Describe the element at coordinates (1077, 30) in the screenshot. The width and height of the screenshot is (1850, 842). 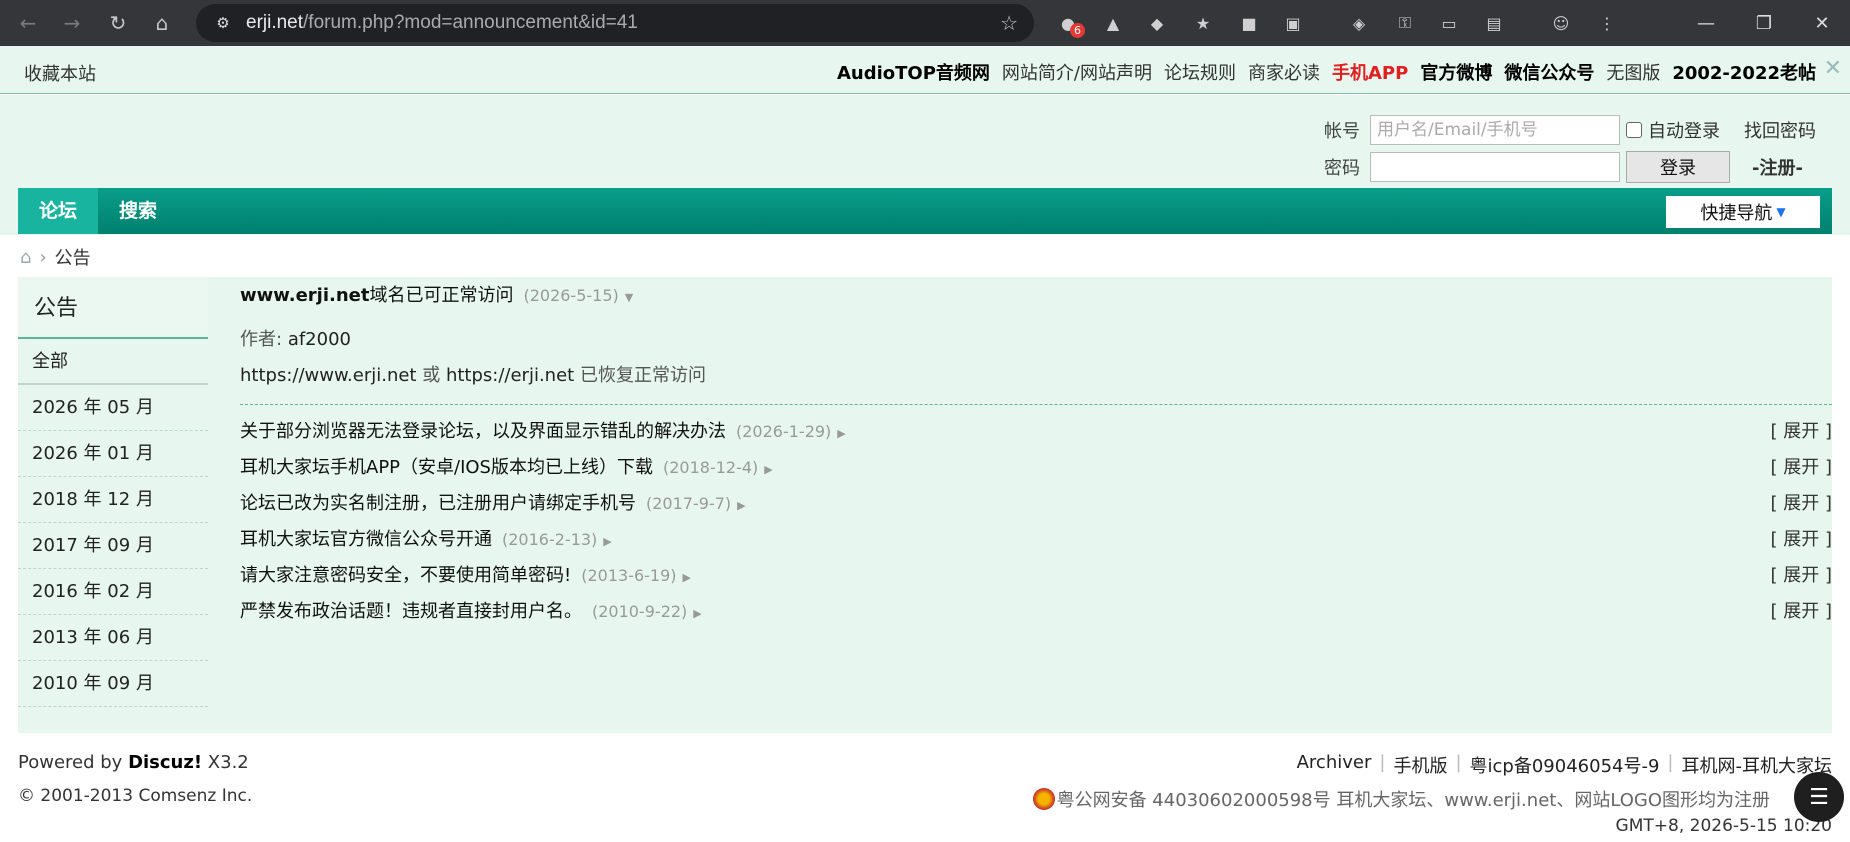
I see `extension-badge: 6` at that location.